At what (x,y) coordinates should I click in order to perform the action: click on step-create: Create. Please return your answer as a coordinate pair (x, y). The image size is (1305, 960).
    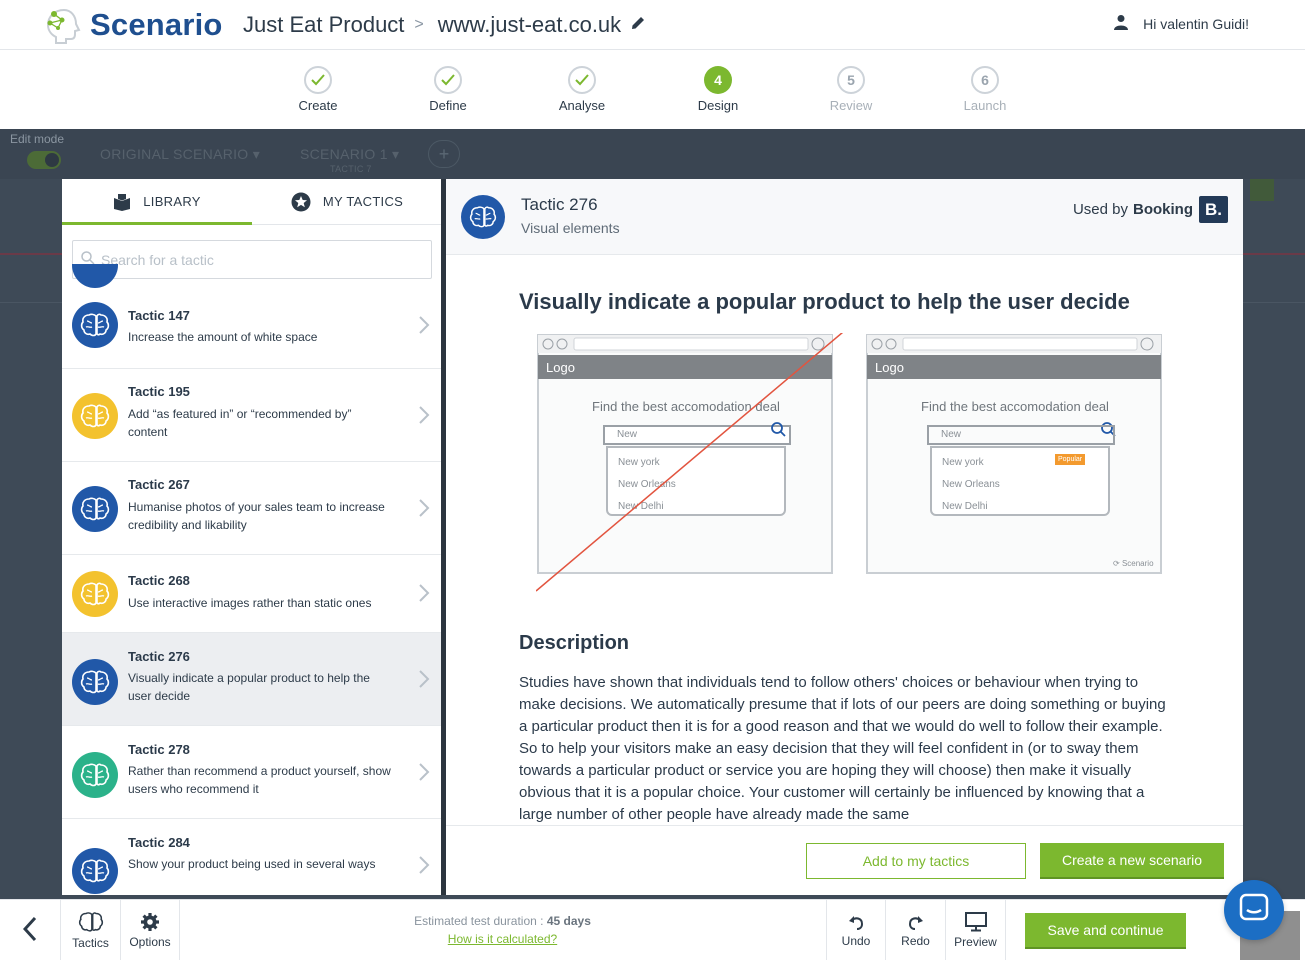
    Looking at the image, I should click on (318, 89).